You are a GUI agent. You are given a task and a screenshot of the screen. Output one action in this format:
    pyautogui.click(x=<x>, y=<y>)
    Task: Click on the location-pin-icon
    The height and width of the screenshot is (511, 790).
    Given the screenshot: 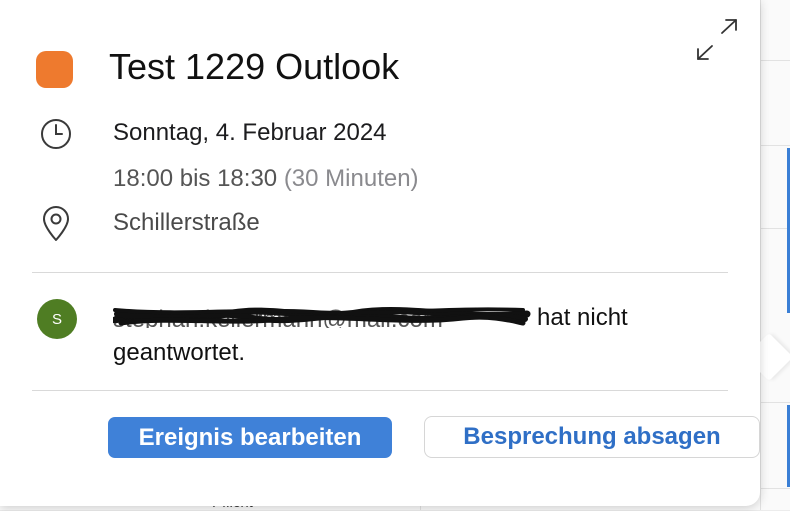 What is the action you would take?
    pyautogui.click(x=56, y=224)
    